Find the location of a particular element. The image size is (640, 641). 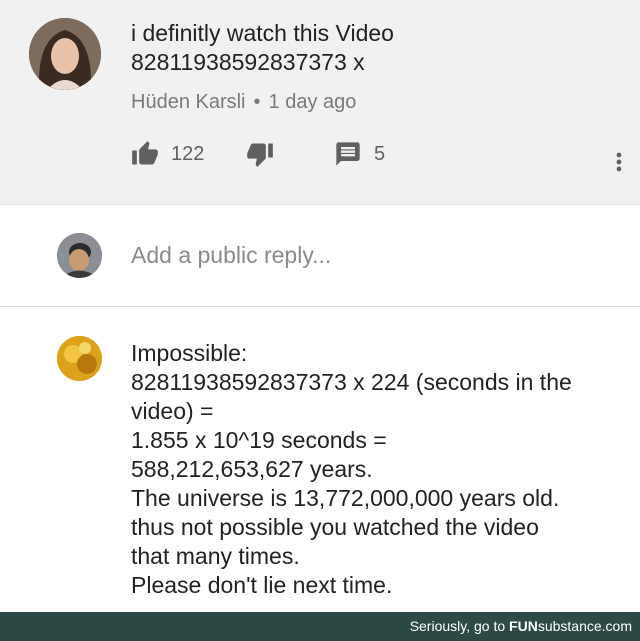

reply-line: 588,212,653,627 years. is located at coordinates (252, 469).